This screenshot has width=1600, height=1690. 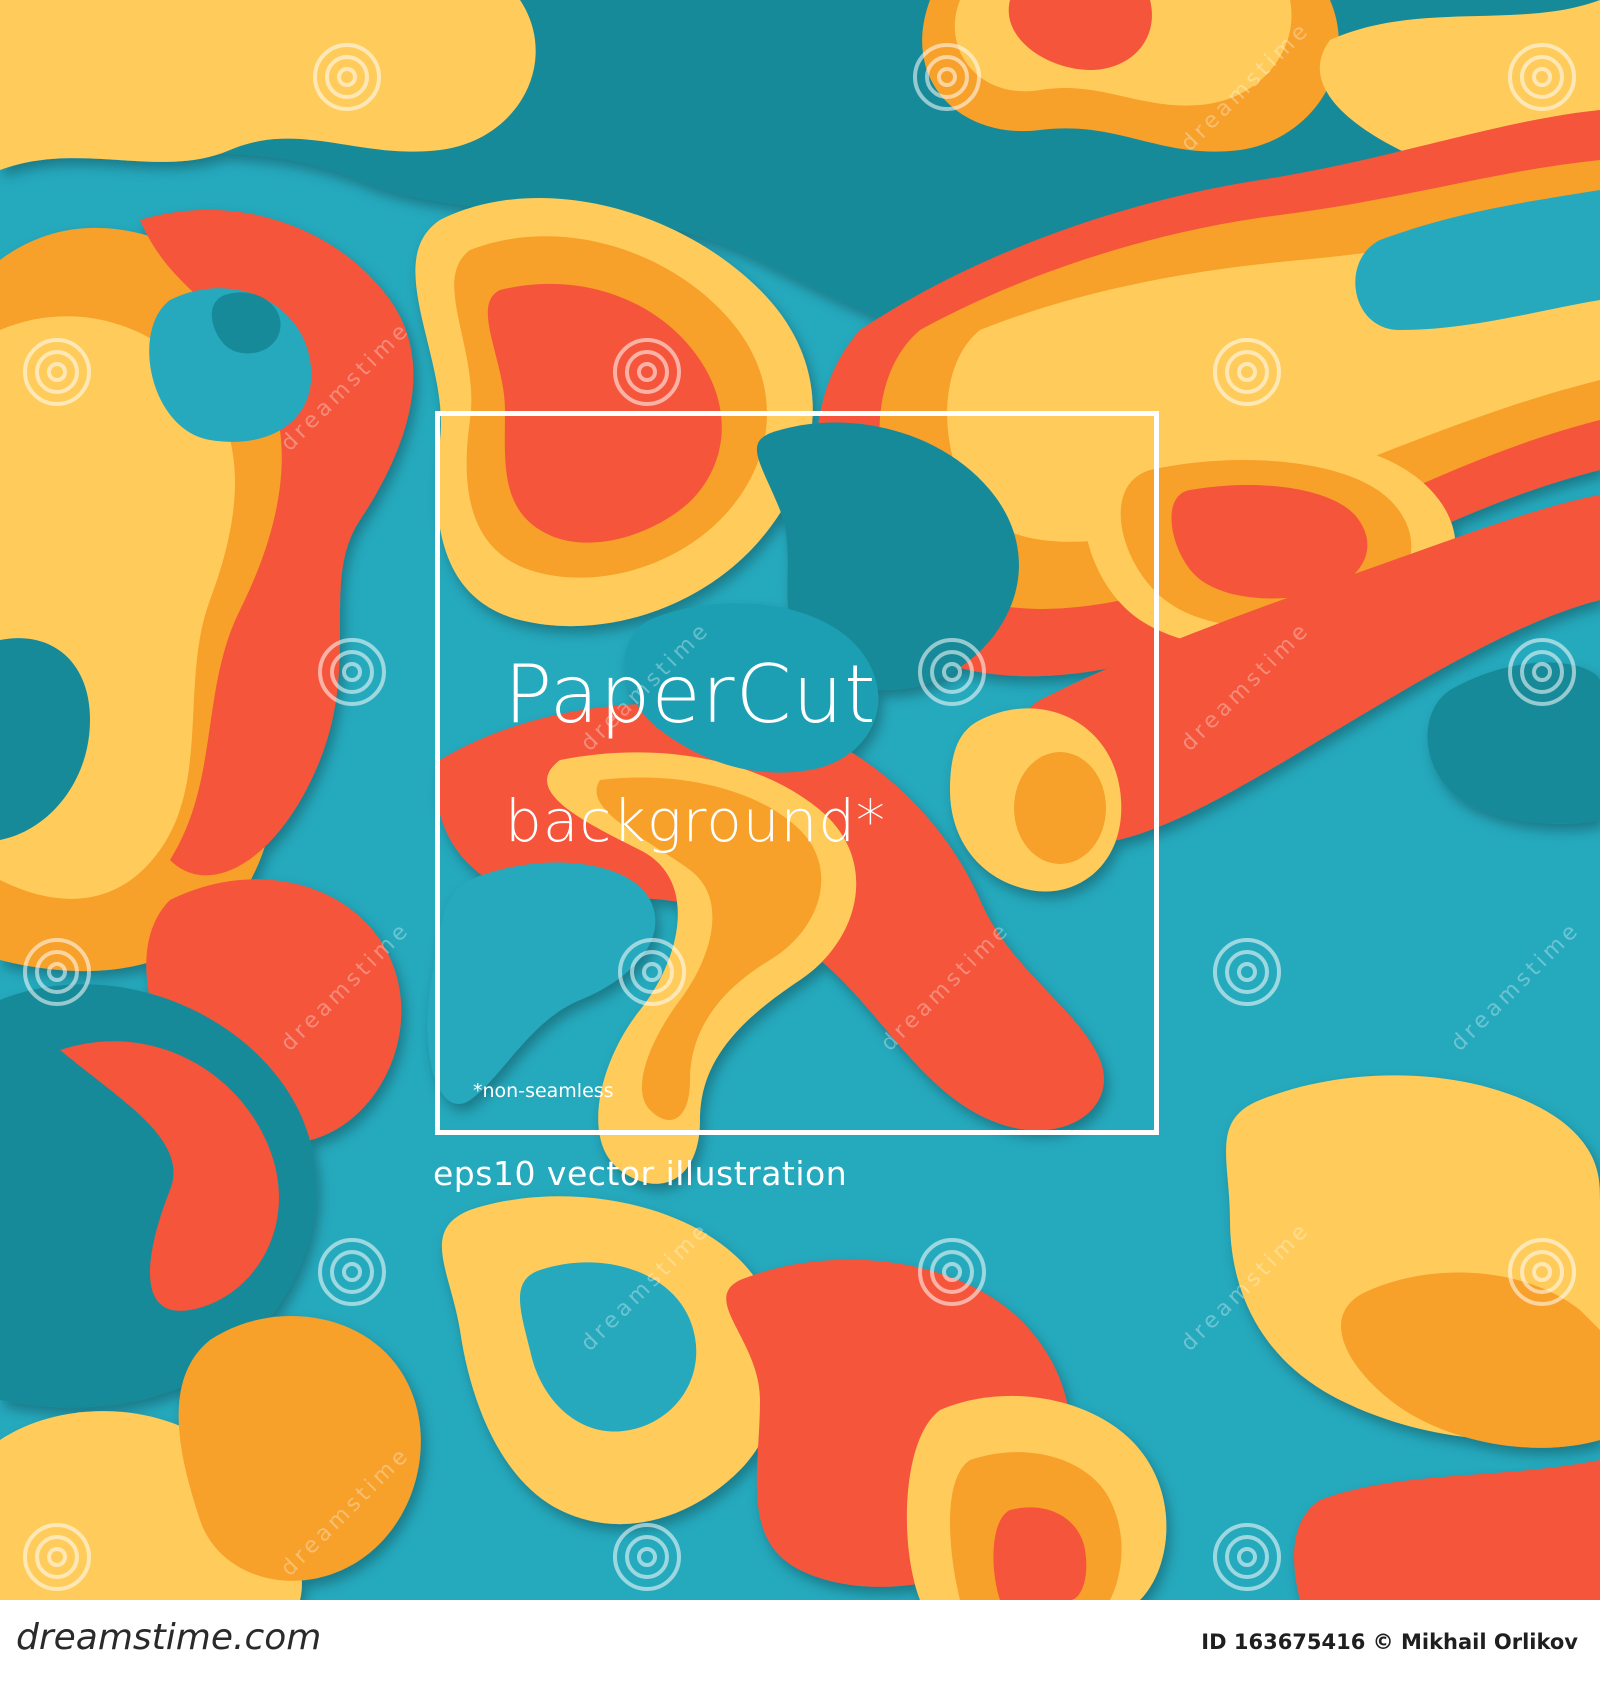 I want to click on artwork-caption: eps10 vector illustration, so click(x=640, y=1173).